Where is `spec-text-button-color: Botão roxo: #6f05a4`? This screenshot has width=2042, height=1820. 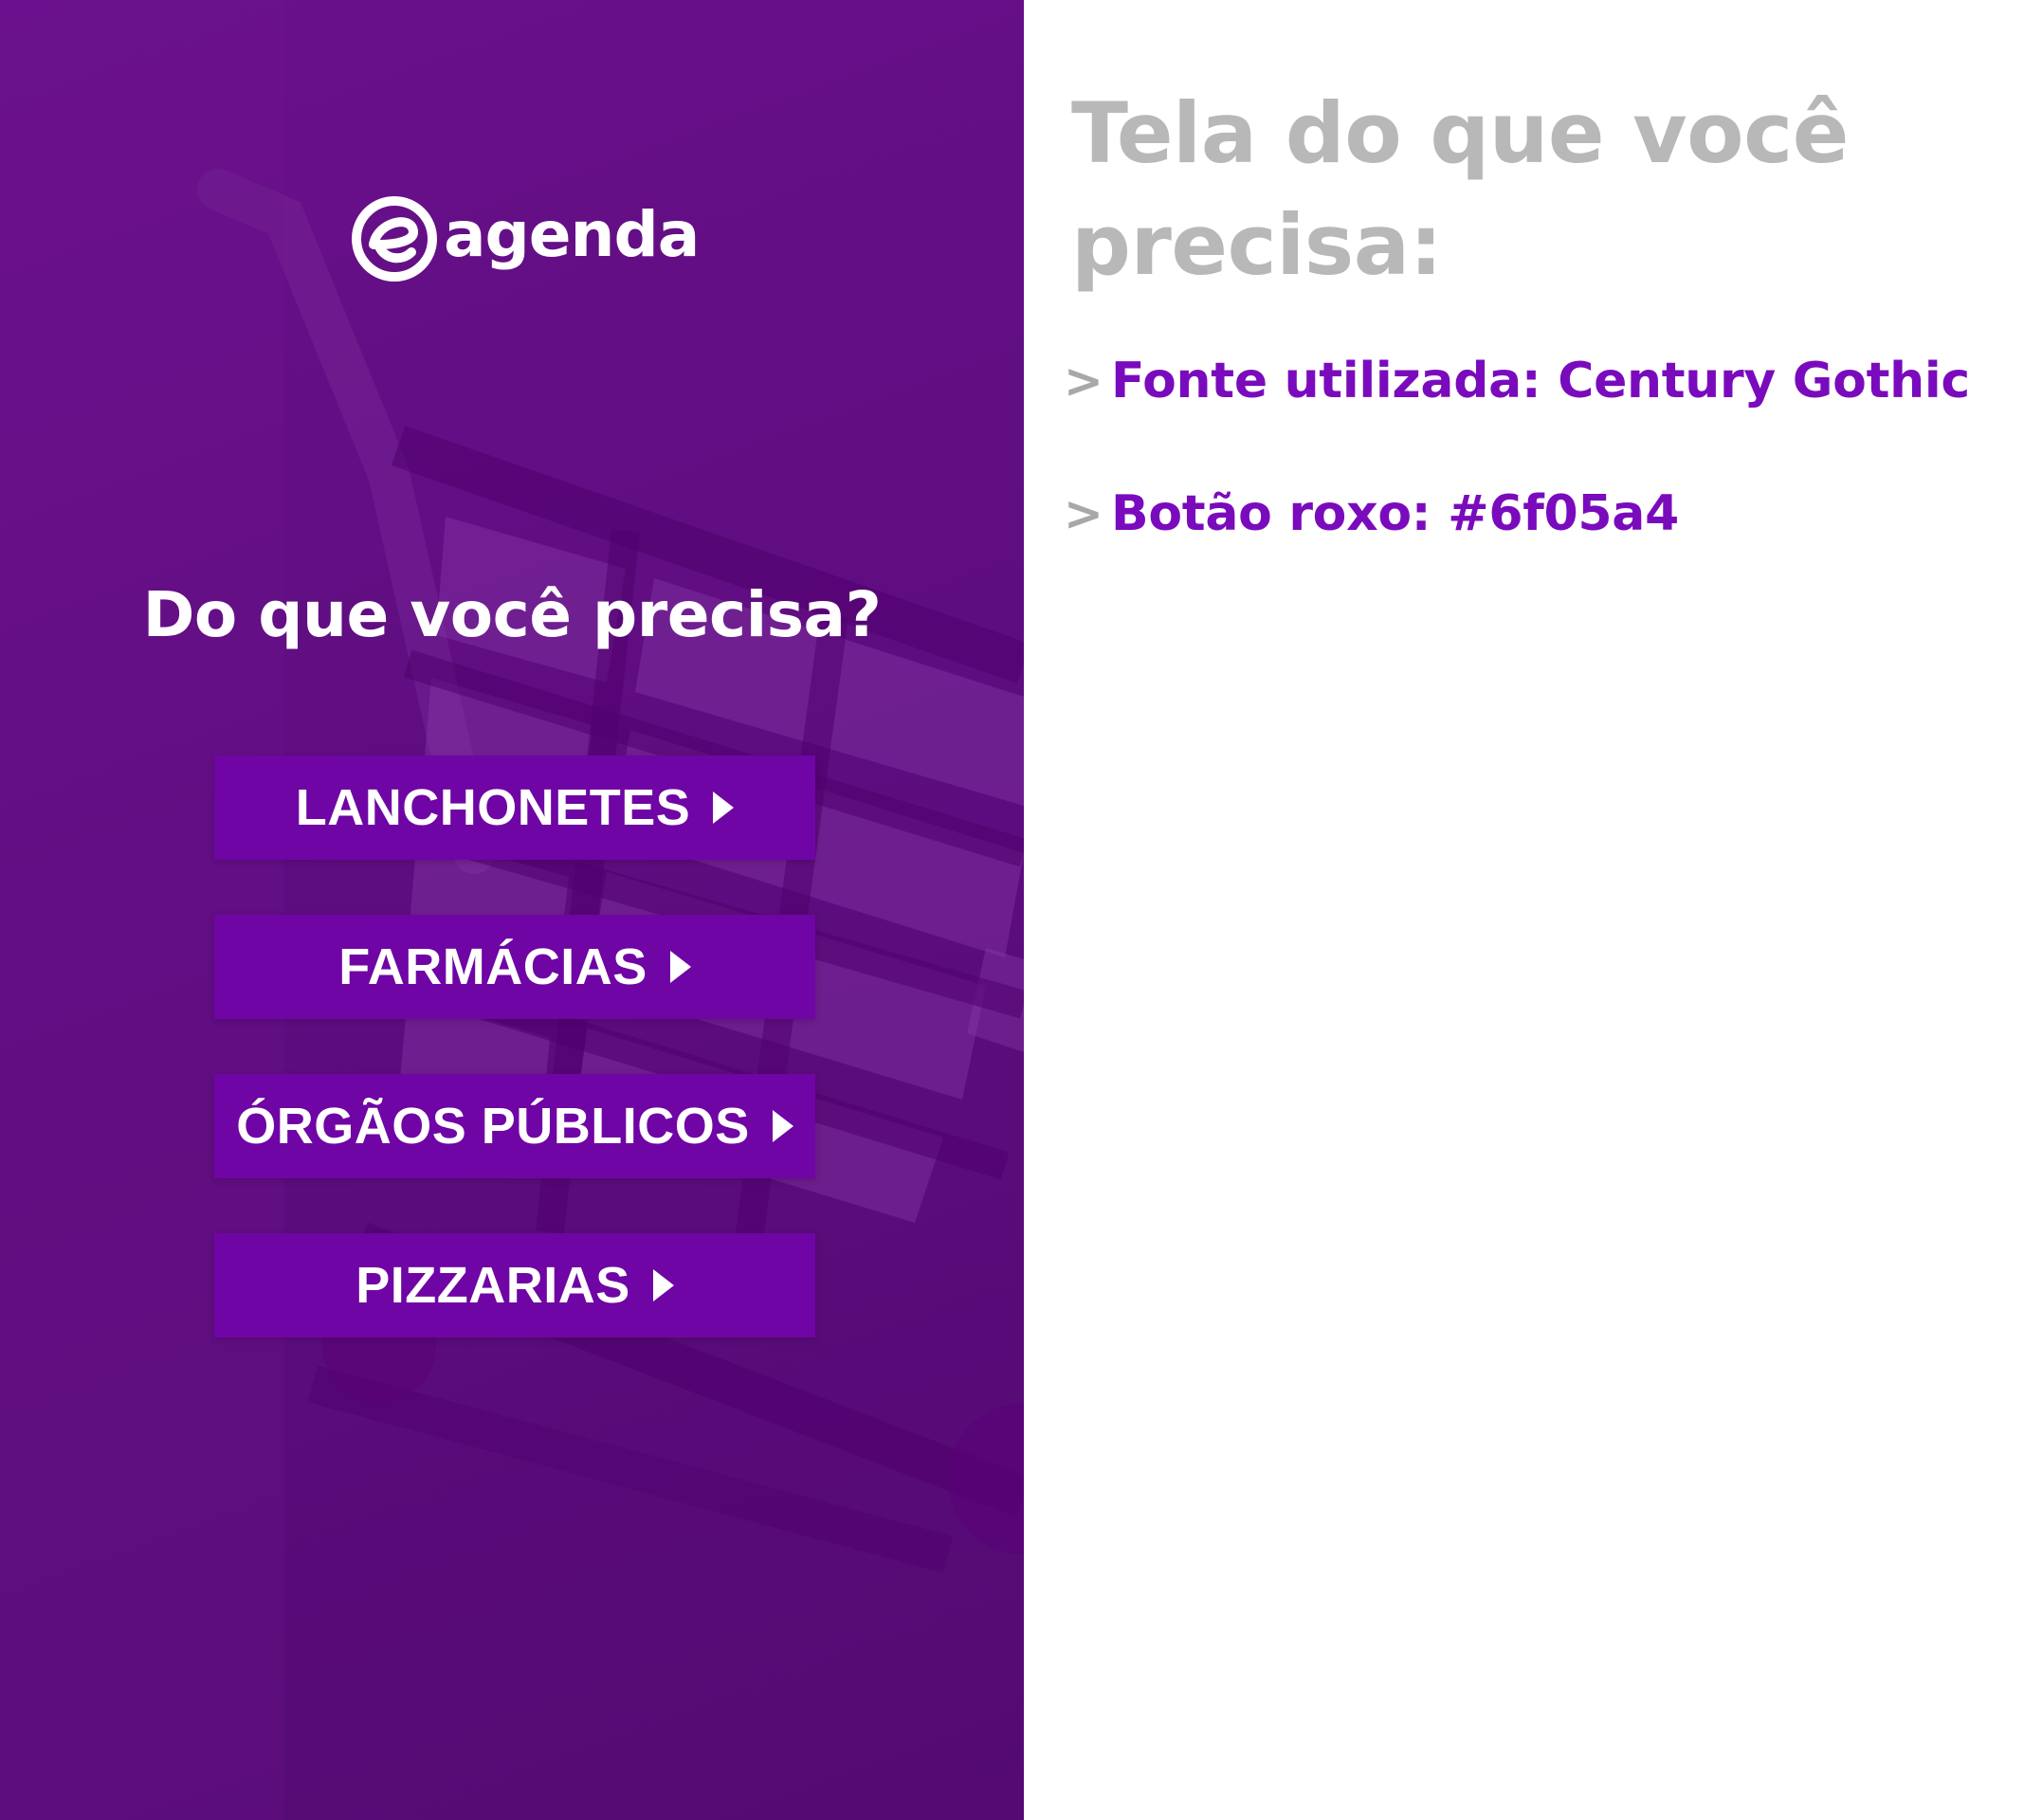 spec-text-button-color: Botão roxo: #6f05a4 is located at coordinates (1395, 513).